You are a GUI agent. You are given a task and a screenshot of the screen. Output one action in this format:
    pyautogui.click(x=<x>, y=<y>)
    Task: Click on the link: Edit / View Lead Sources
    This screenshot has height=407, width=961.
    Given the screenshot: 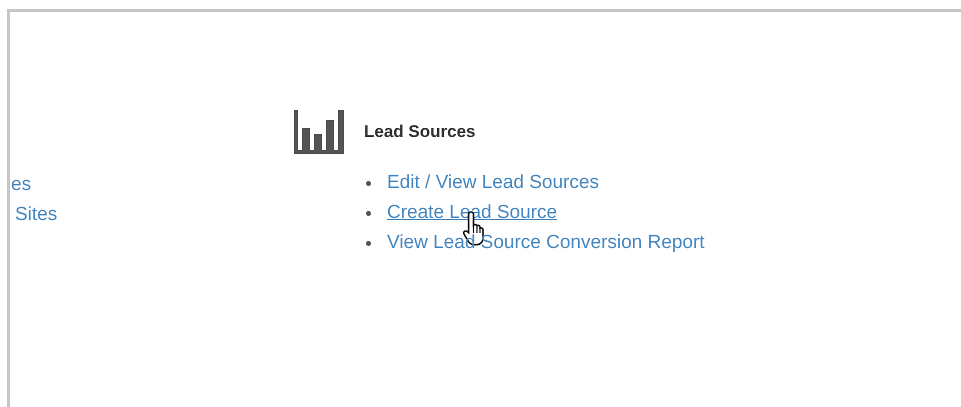 What is the action you would take?
    pyautogui.click(x=493, y=183)
    